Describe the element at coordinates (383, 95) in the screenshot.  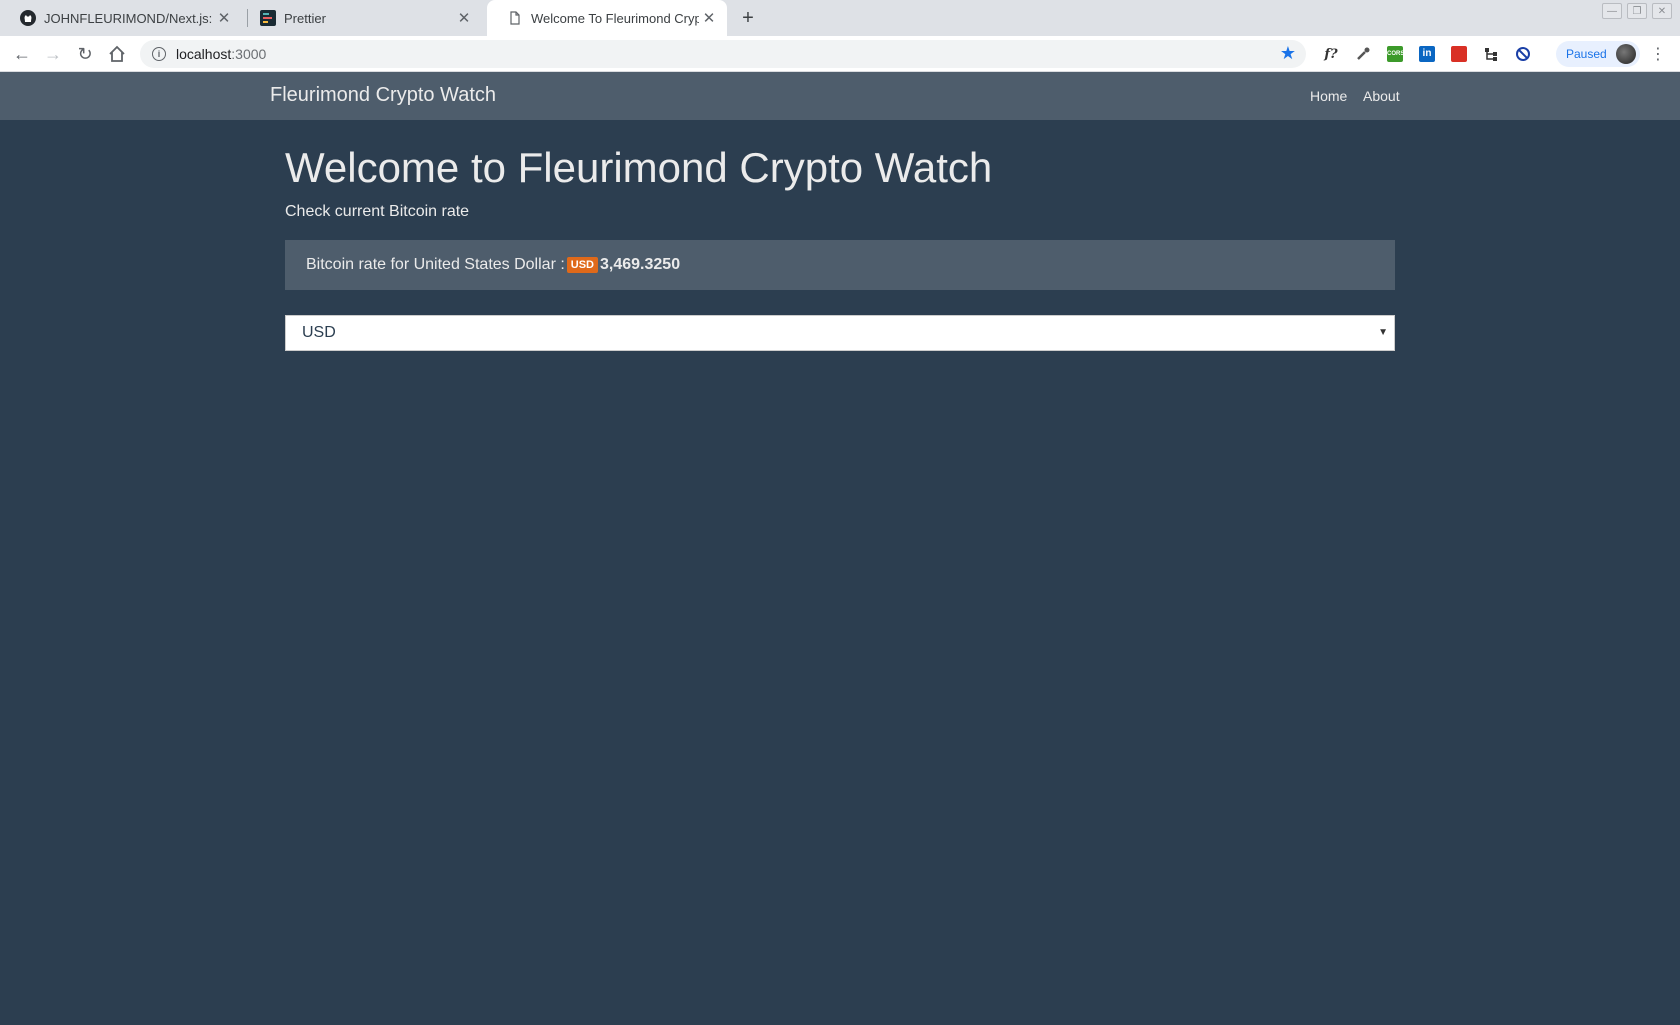
I see `site-brand: Fleurimond Crypto Watch` at that location.